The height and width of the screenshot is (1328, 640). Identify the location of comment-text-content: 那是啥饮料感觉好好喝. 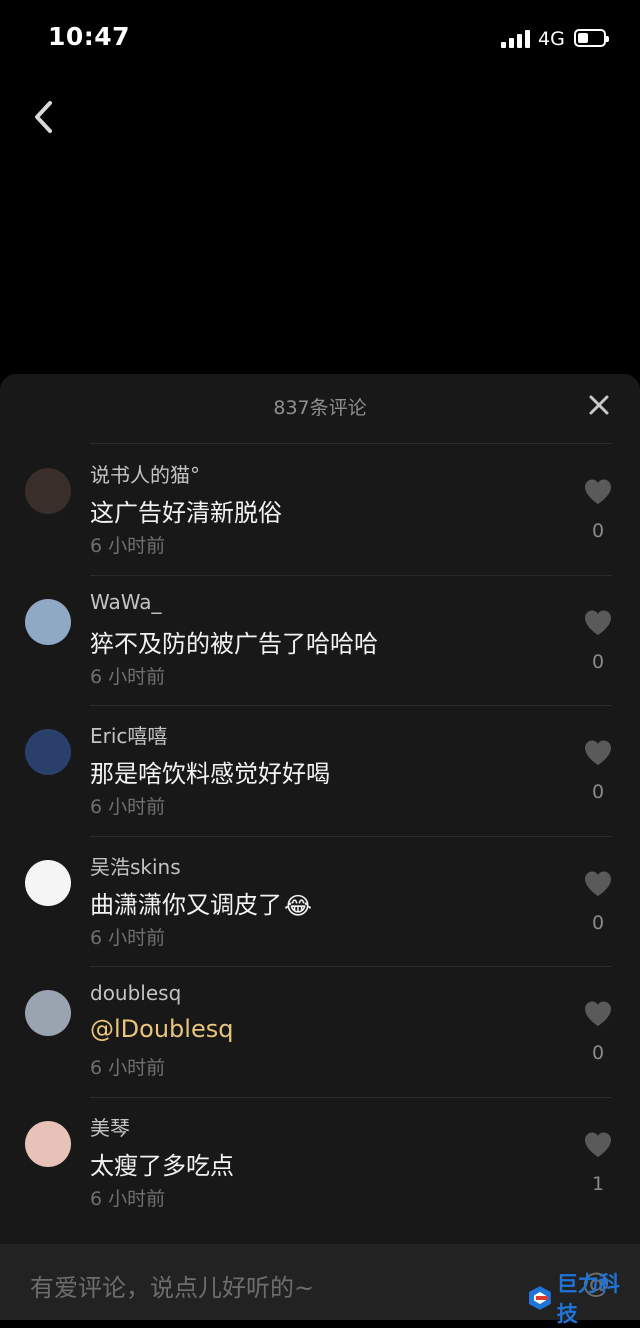
(210, 774).